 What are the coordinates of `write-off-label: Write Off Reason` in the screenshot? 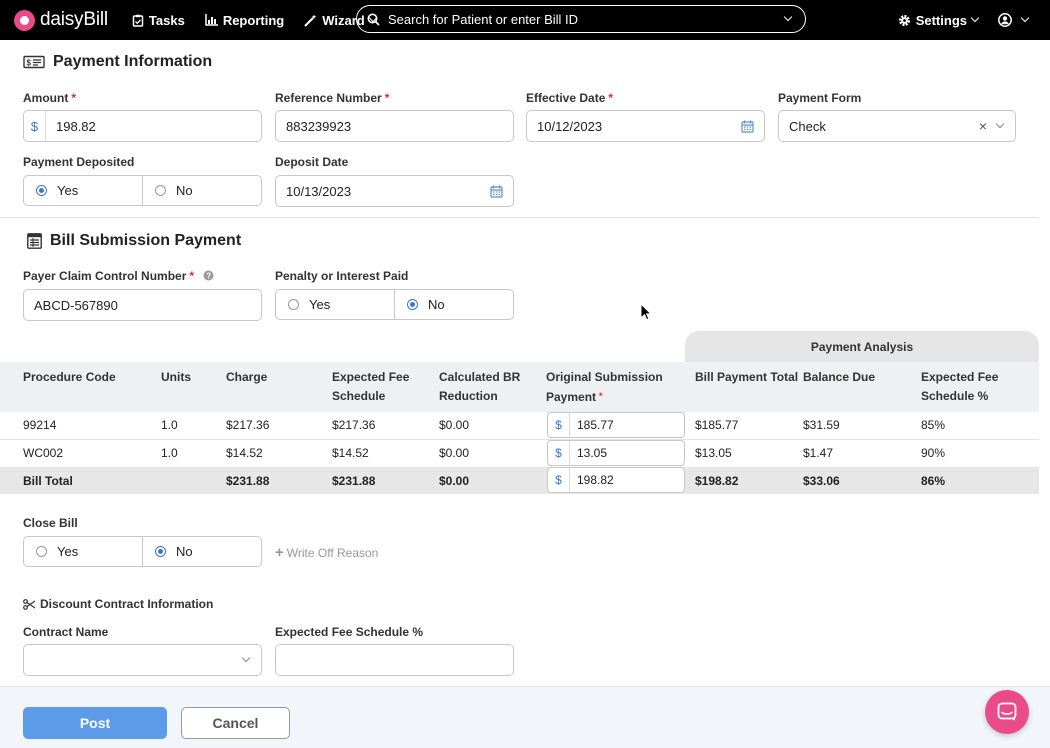 It's located at (332, 552).